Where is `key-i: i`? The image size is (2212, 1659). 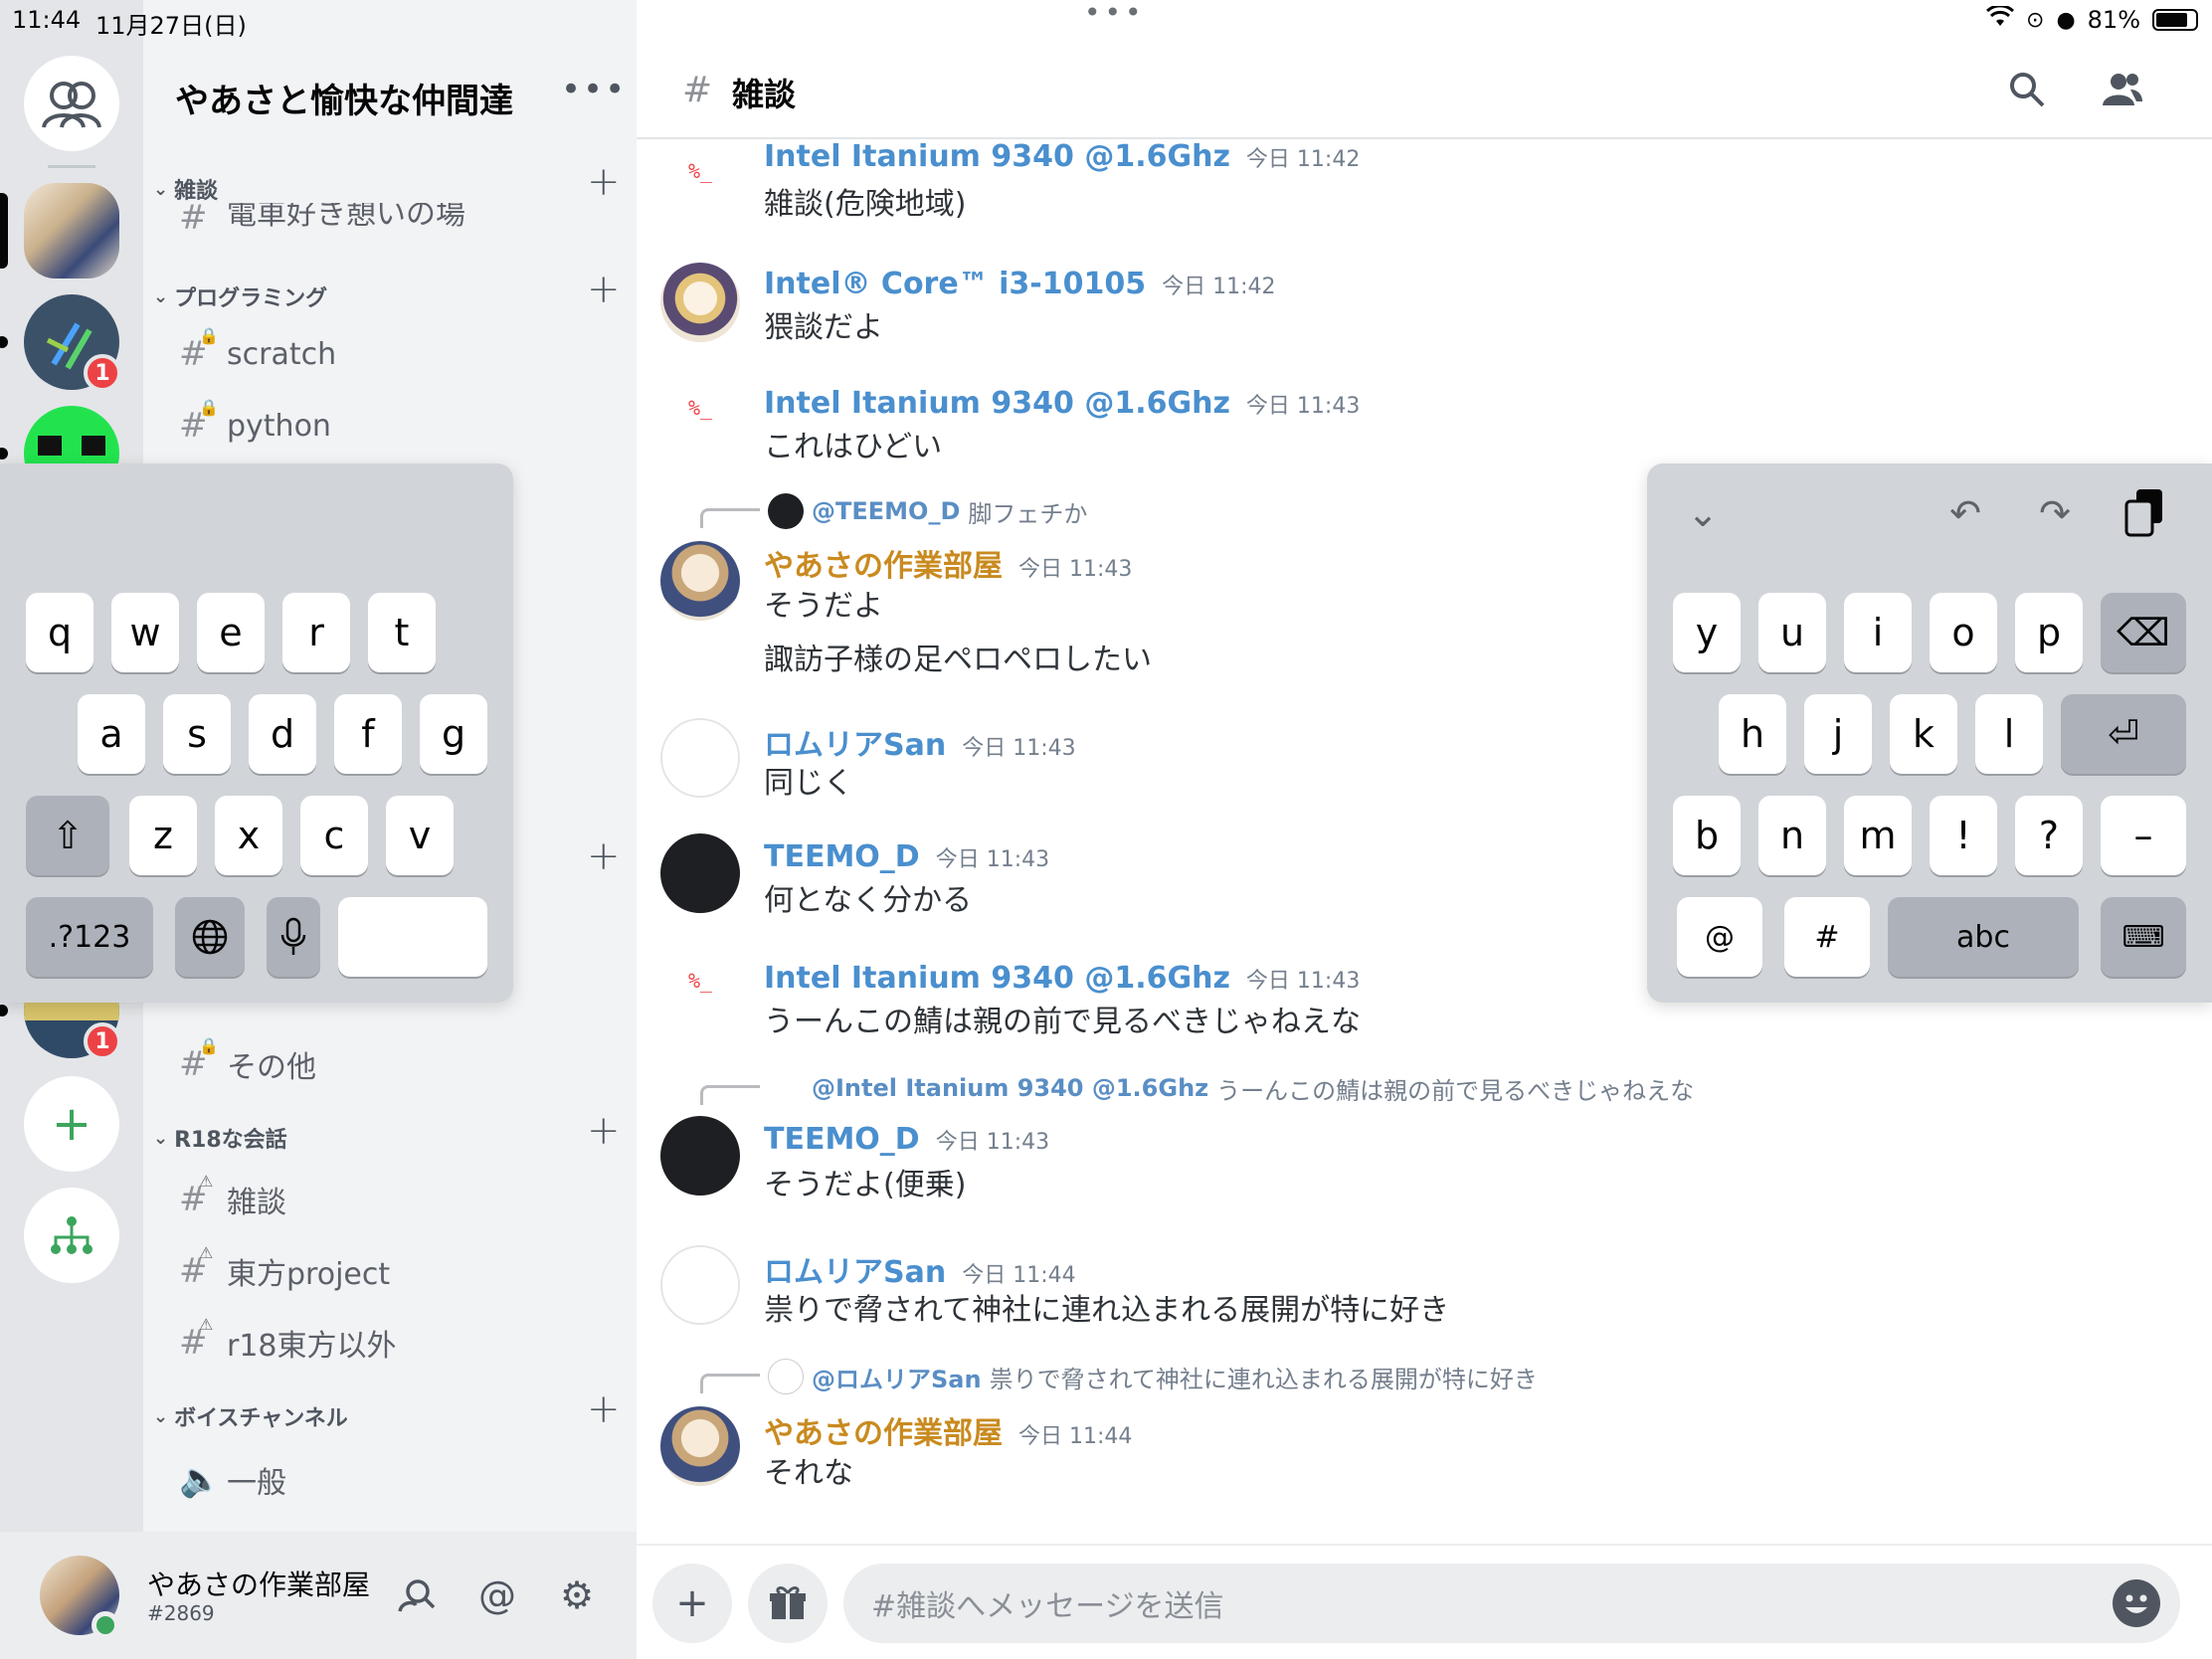 key-i: i is located at coordinates (1878, 632).